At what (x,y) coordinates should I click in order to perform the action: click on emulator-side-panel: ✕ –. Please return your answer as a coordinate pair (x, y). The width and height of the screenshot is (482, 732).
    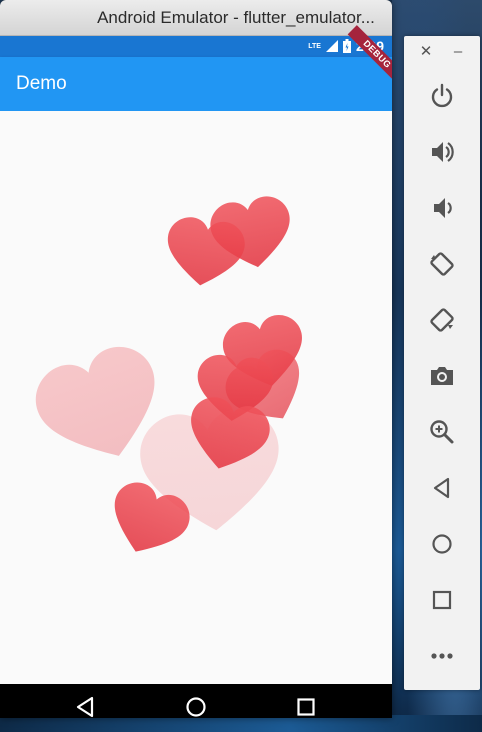
    Looking at the image, I should click on (442, 363).